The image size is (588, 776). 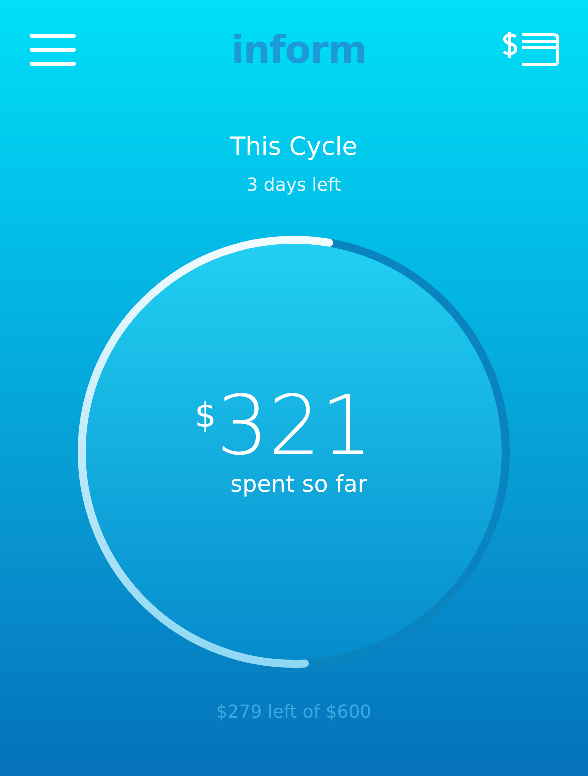 What do you see at coordinates (299, 50) in the screenshot?
I see `app-logo: inform` at bounding box center [299, 50].